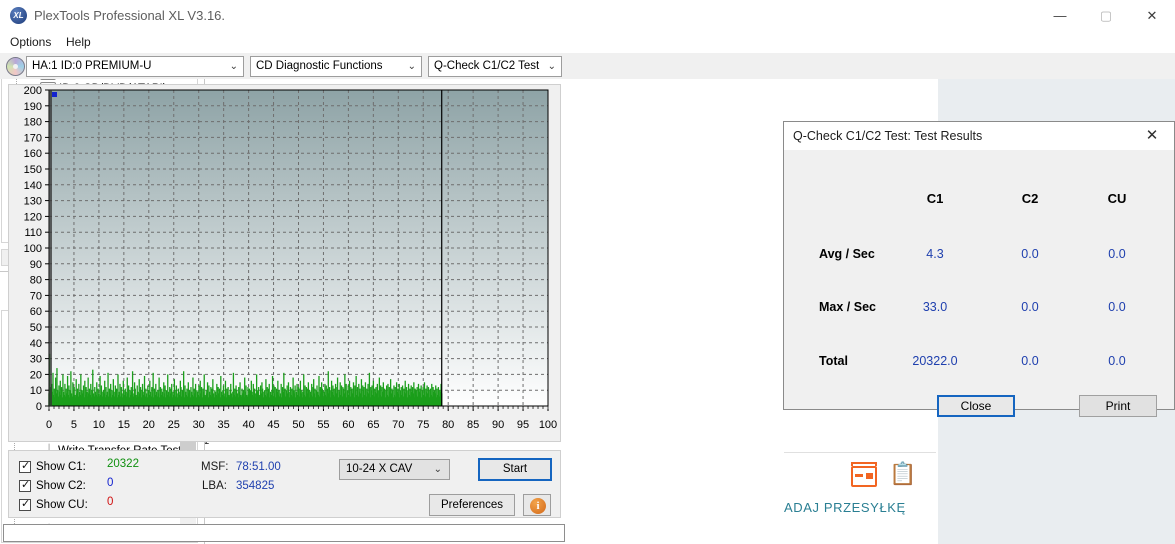 This screenshot has height=544, width=1175. Describe the element at coordinates (976, 406) in the screenshot. I see `results-close-button: Close` at that location.